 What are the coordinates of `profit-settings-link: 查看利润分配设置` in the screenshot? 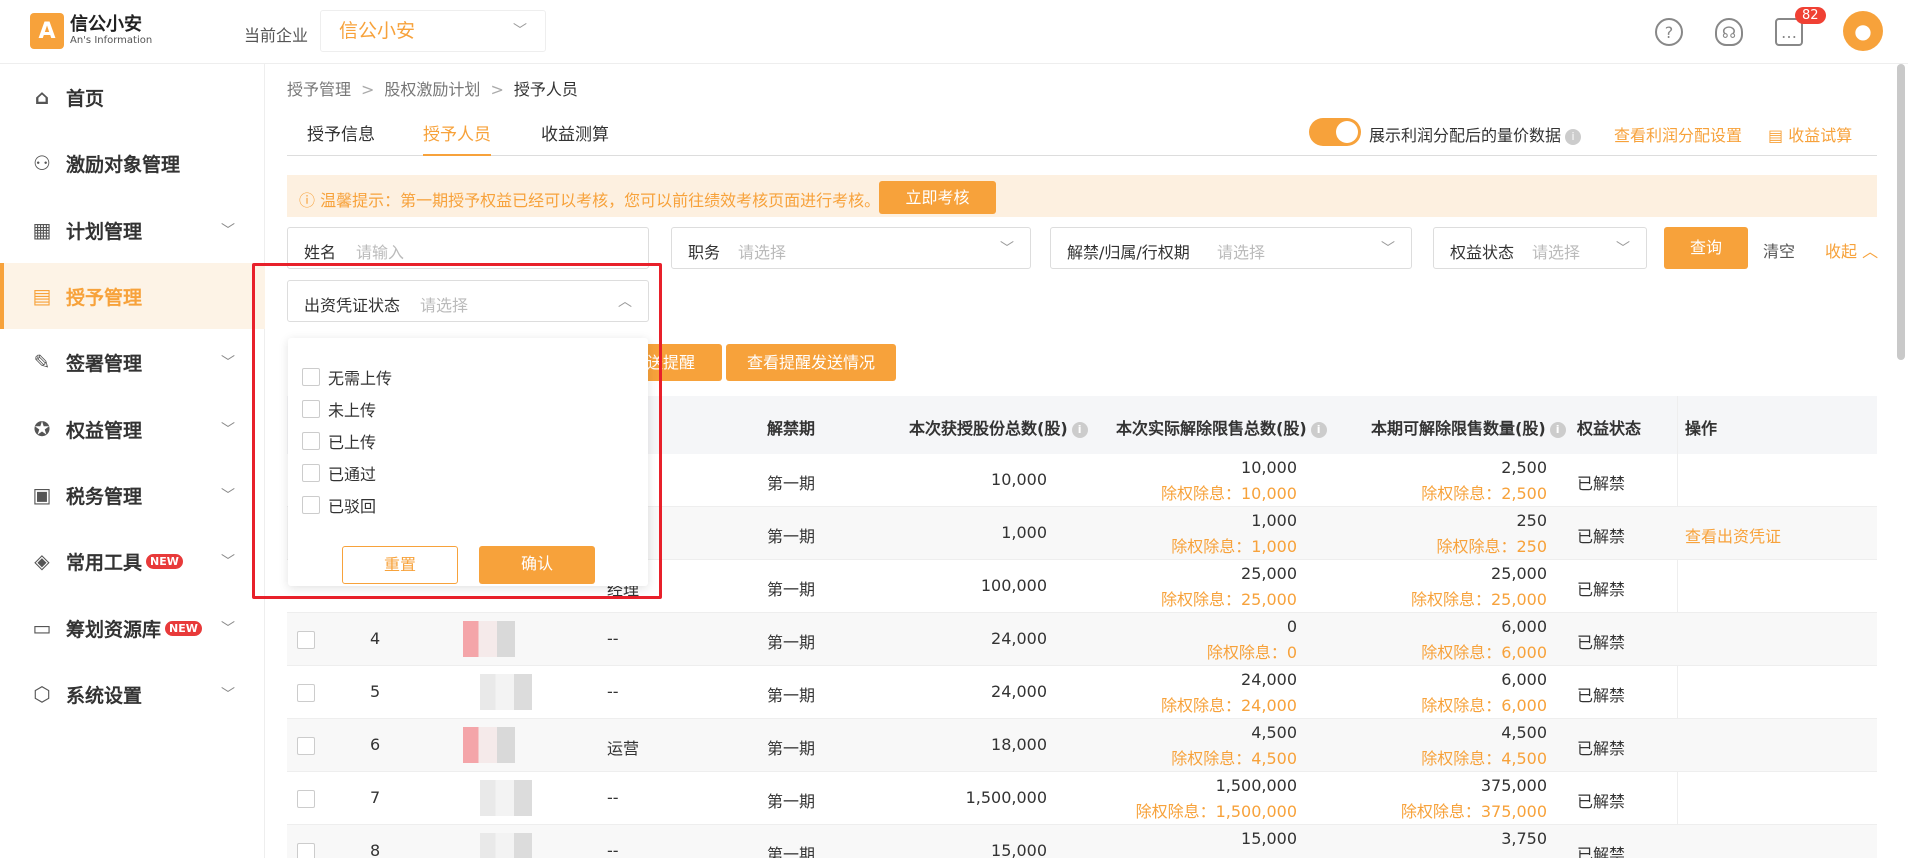 It's located at (1678, 134).